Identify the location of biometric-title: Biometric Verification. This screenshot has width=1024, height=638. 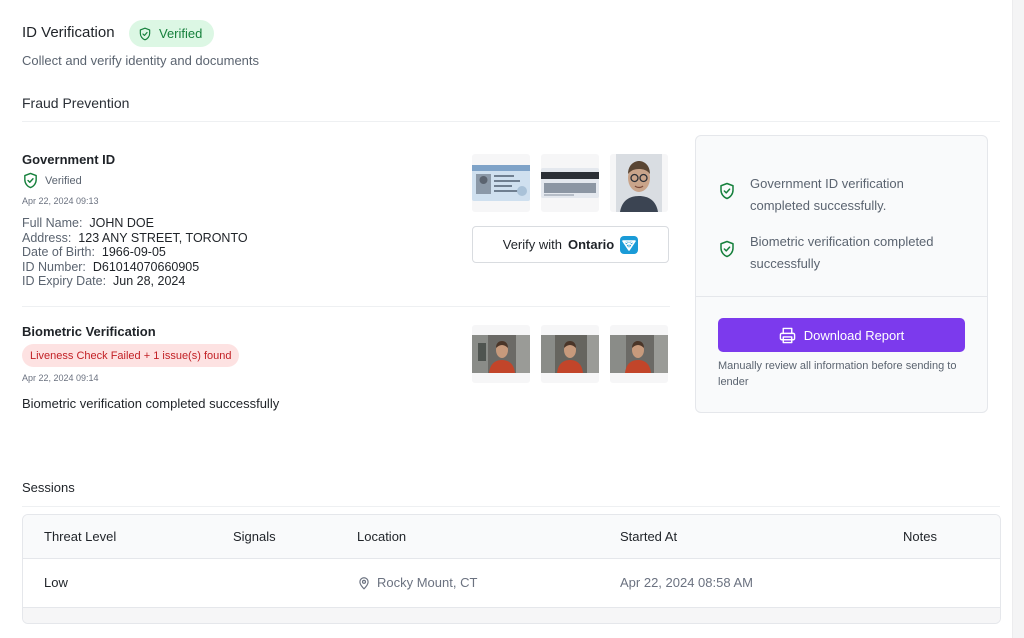
(89, 331).